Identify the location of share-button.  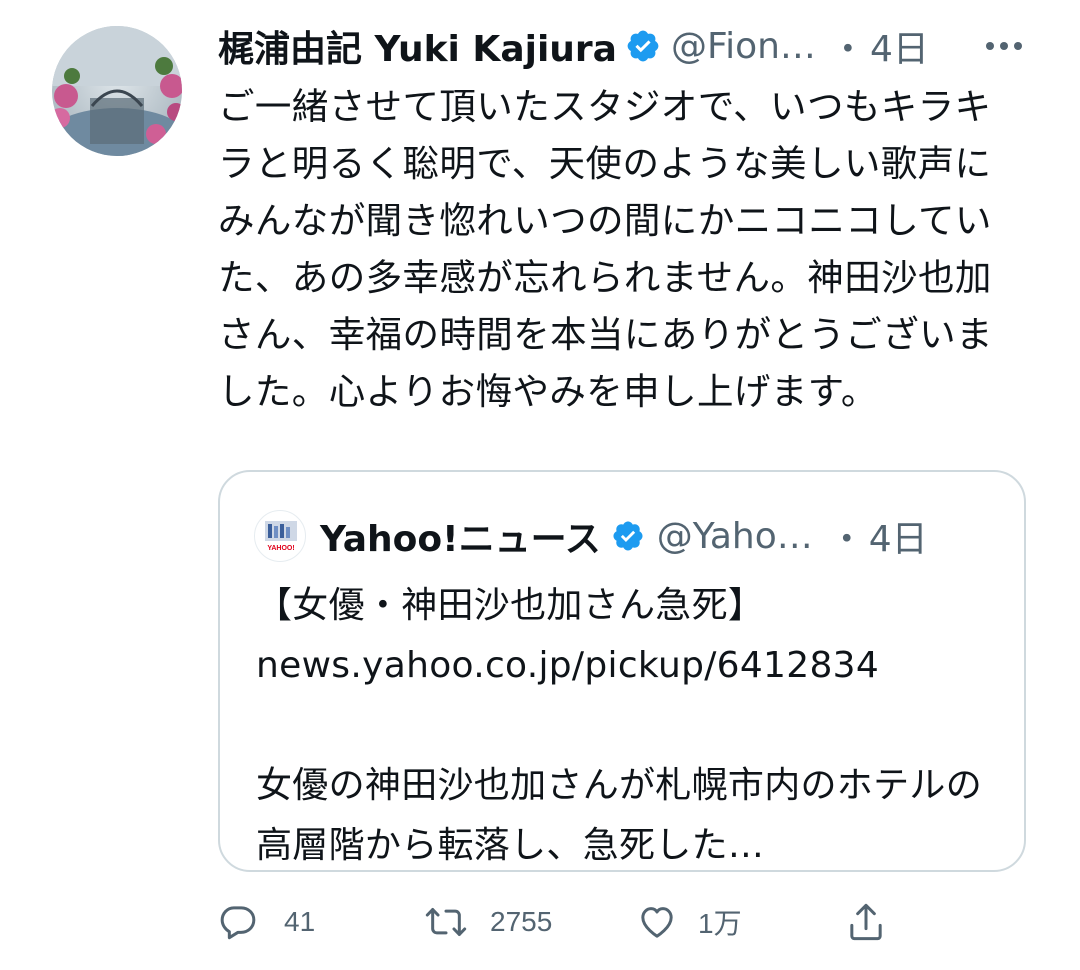
(866, 922).